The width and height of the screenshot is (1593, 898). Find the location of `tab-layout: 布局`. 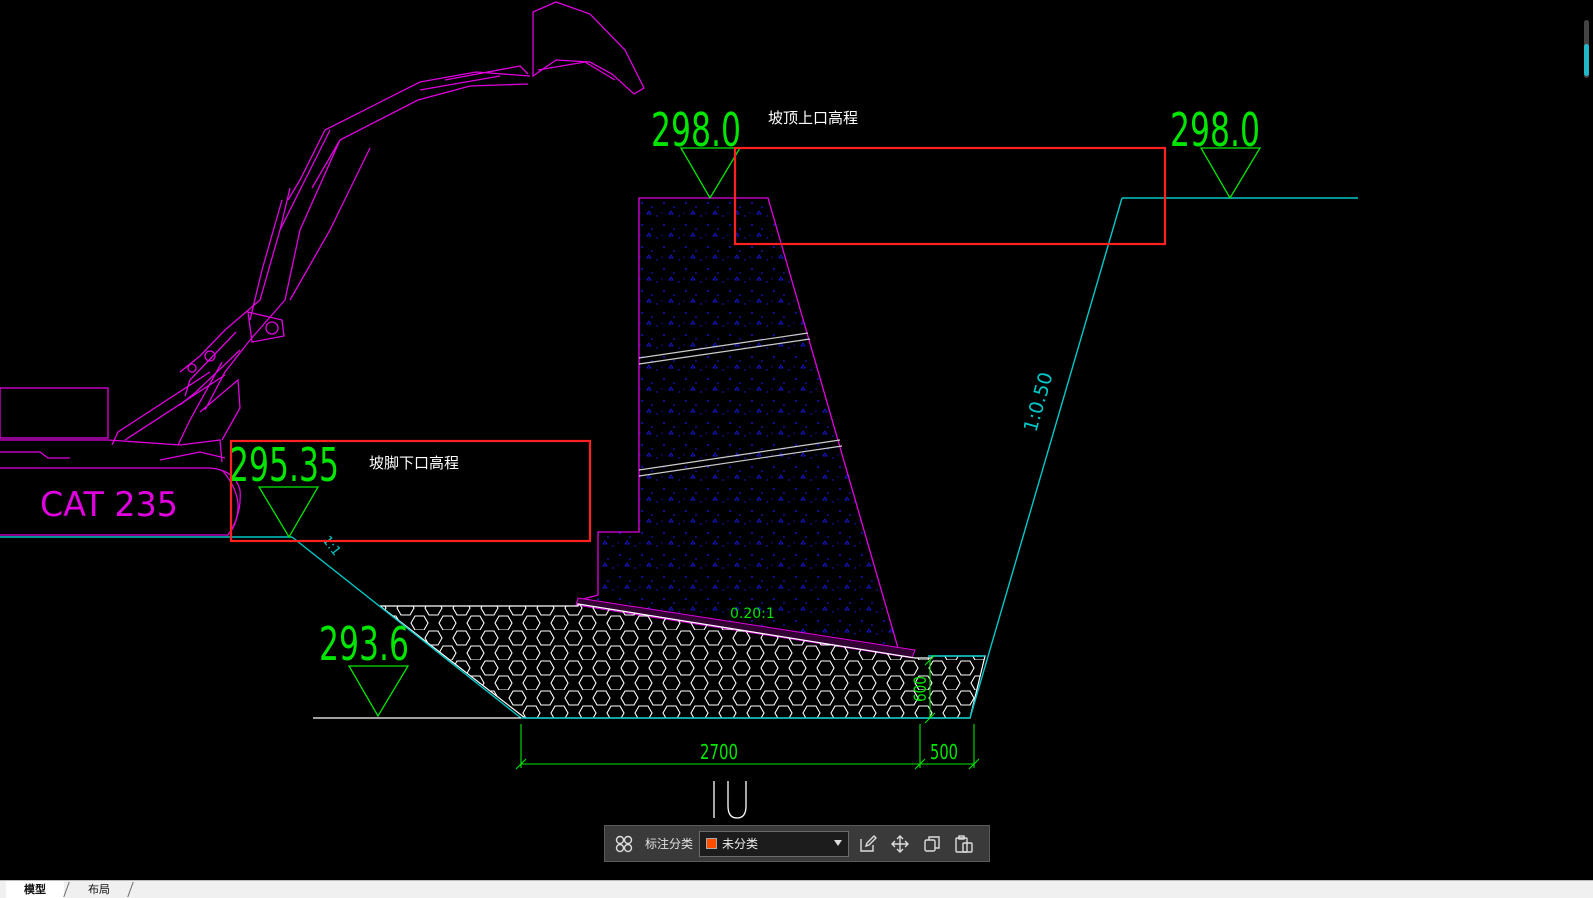

tab-layout: 布局 is located at coordinates (99, 889).